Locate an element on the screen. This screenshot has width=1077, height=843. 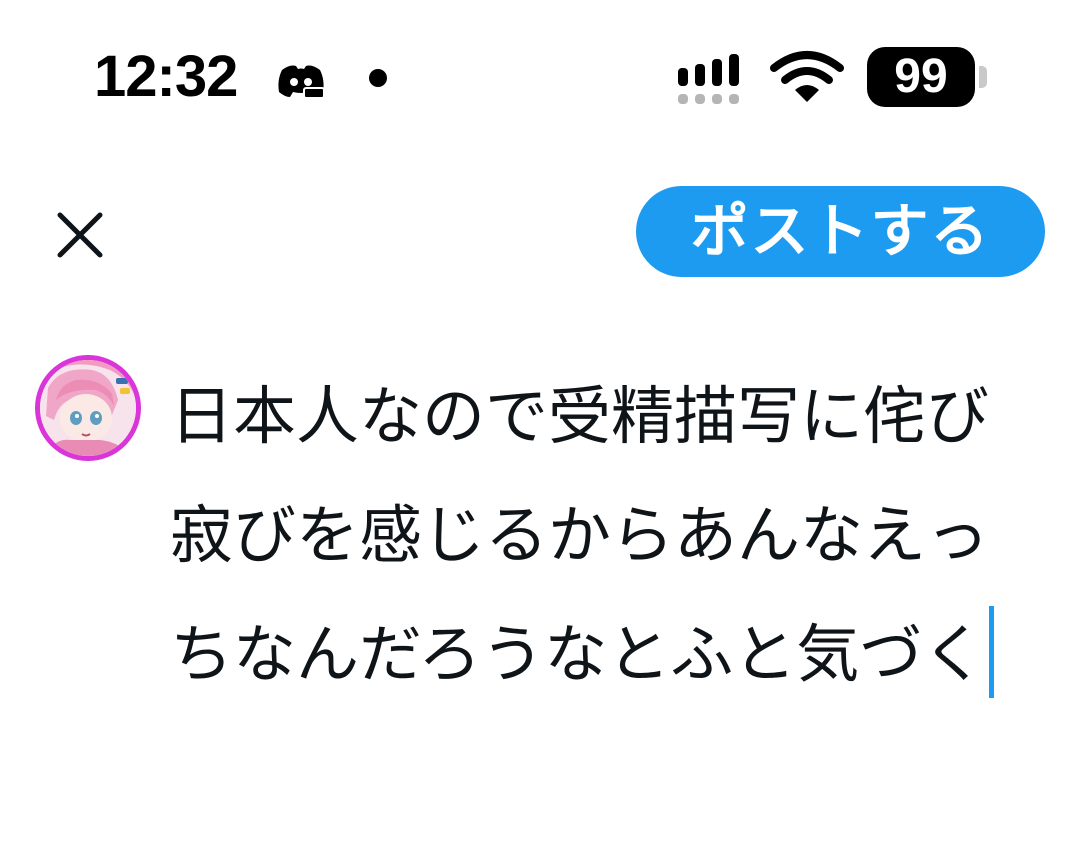
avatar-image is located at coordinates (88, 408).